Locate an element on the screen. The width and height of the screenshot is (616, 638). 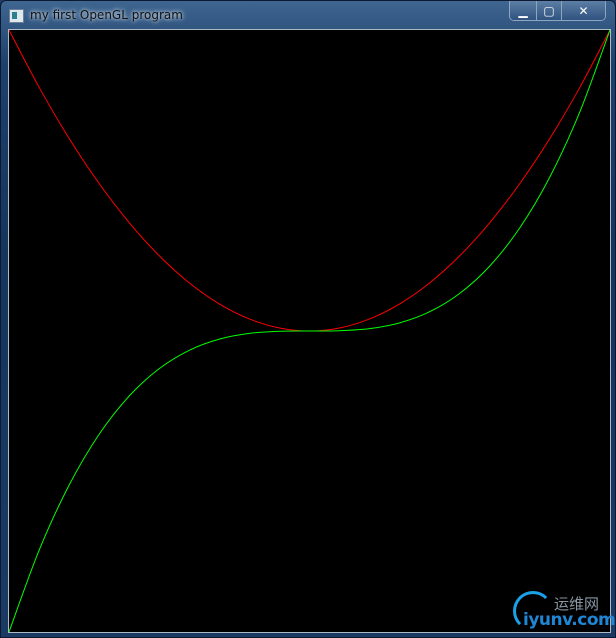
maximize-button: ▢ is located at coordinates (548, 10).